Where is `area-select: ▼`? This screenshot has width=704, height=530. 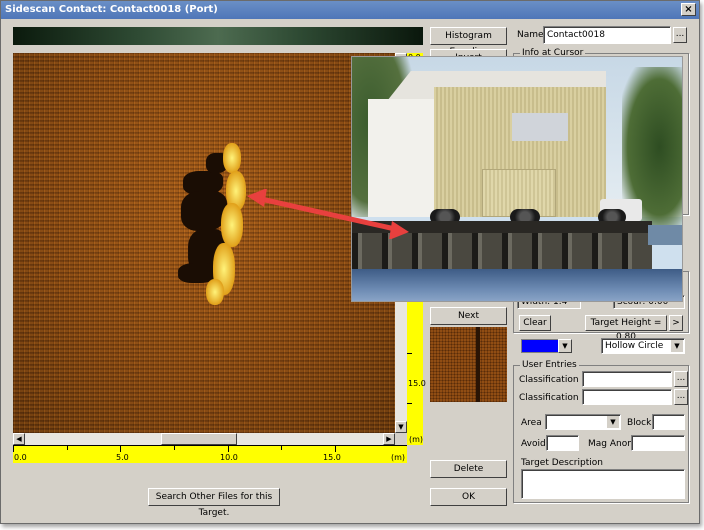
area-select: ▼ is located at coordinates (583, 422).